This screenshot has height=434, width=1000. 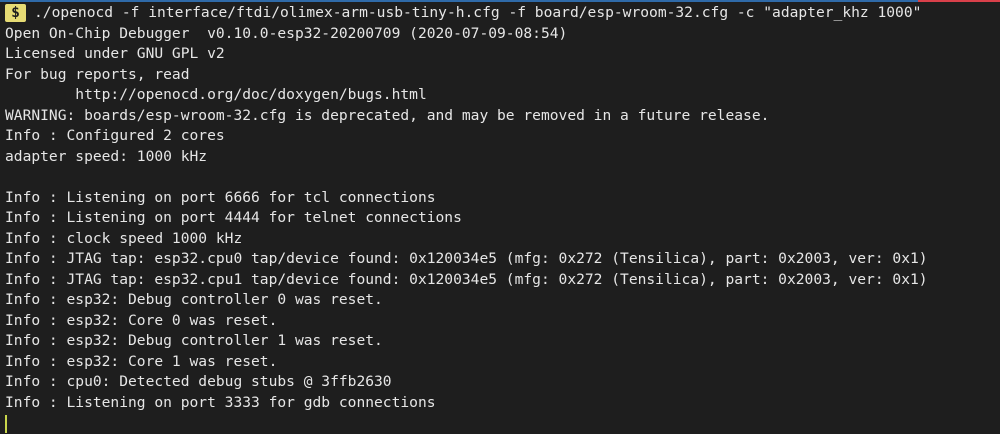 I want to click on output-line: Info : Configured 2 cores, so click(x=115, y=135).